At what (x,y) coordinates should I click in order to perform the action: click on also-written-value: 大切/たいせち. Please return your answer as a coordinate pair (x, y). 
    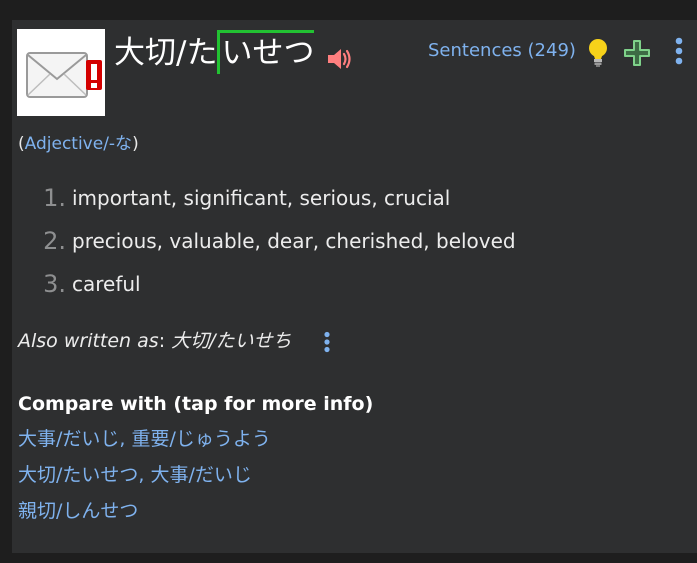
    Looking at the image, I should click on (231, 341).